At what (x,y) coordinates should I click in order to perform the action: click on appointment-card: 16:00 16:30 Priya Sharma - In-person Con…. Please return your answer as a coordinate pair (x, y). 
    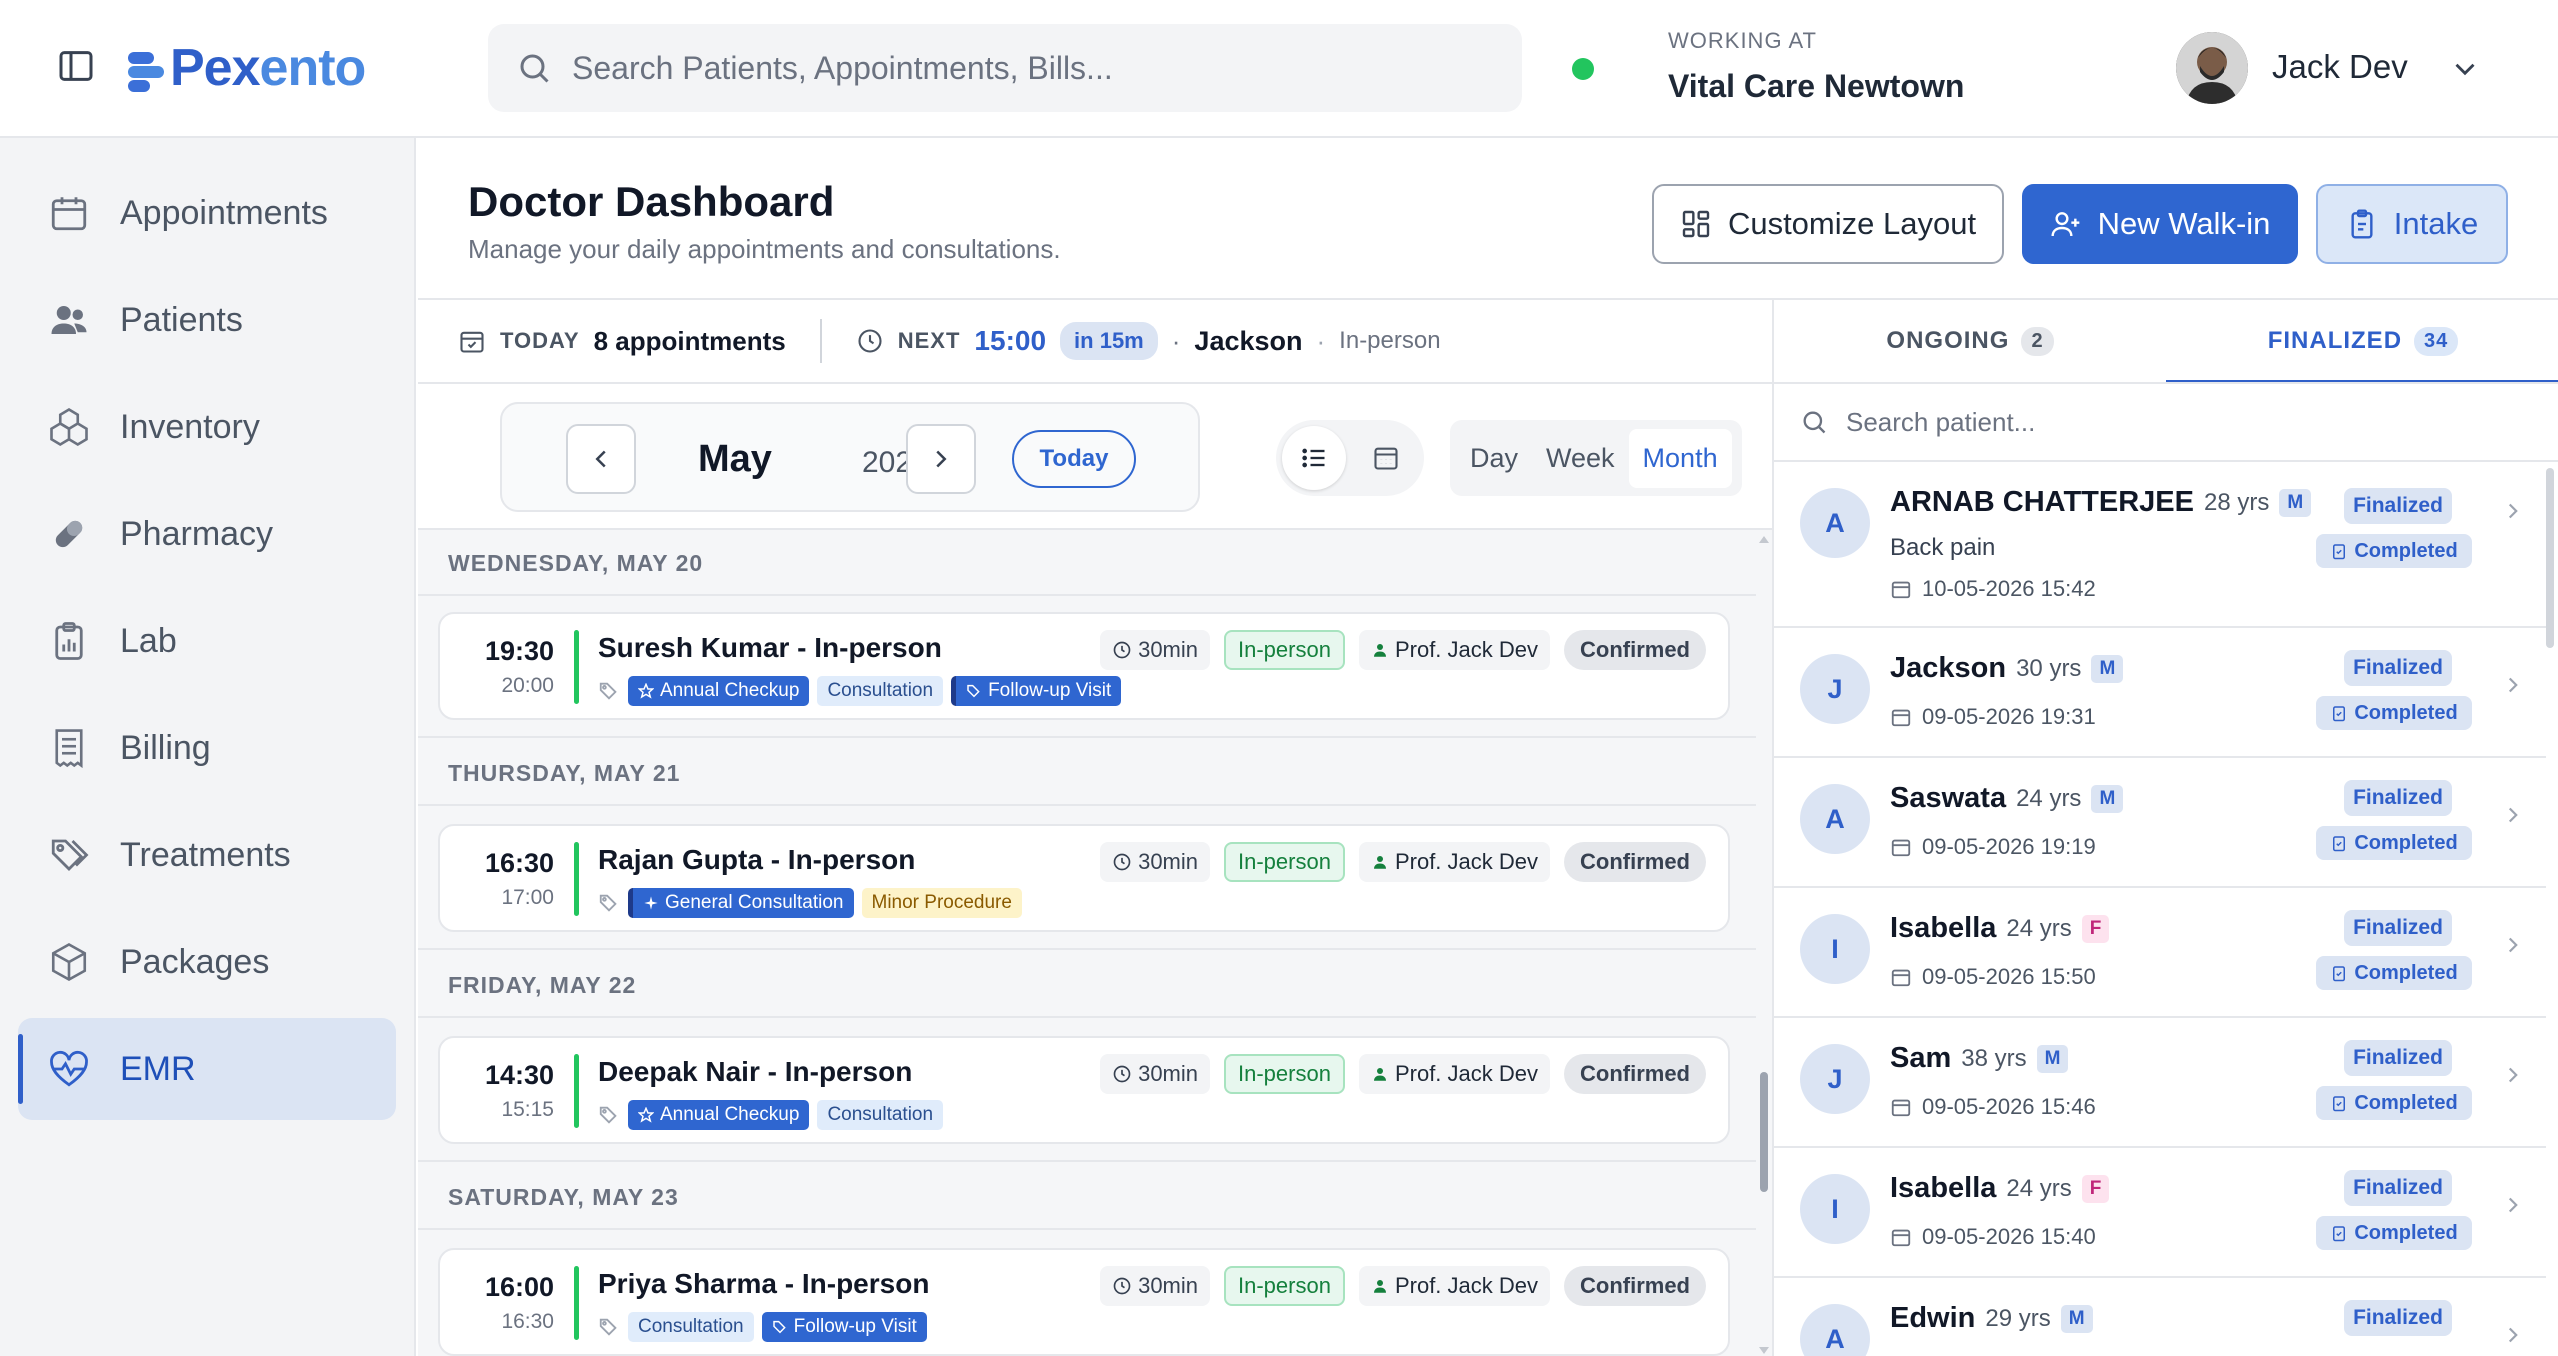
    Looking at the image, I should click on (1084, 1302).